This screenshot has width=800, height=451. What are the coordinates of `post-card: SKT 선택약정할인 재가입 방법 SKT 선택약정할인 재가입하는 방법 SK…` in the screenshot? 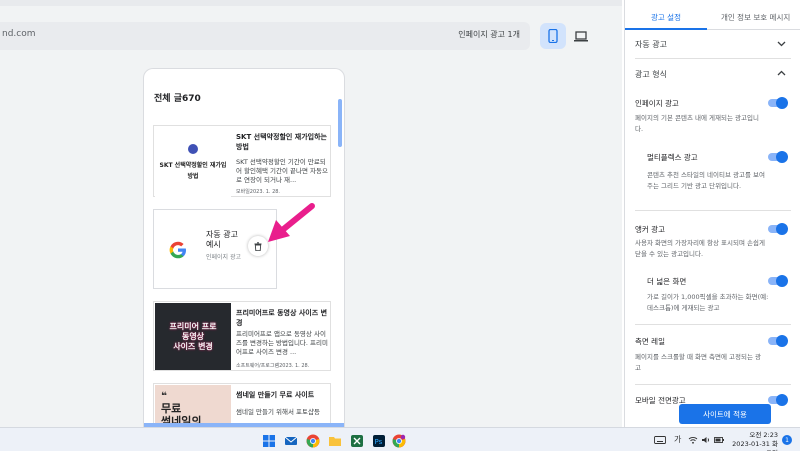 It's located at (242, 161).